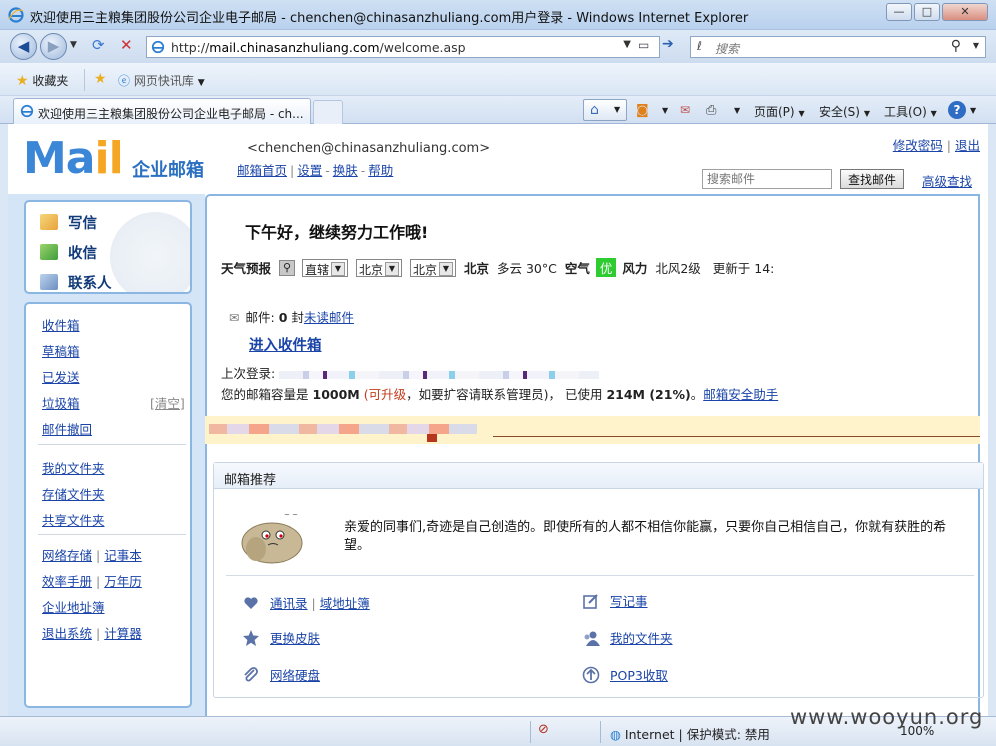  I want to click on search-dropdown-icon: ▼, so click(976, 45).